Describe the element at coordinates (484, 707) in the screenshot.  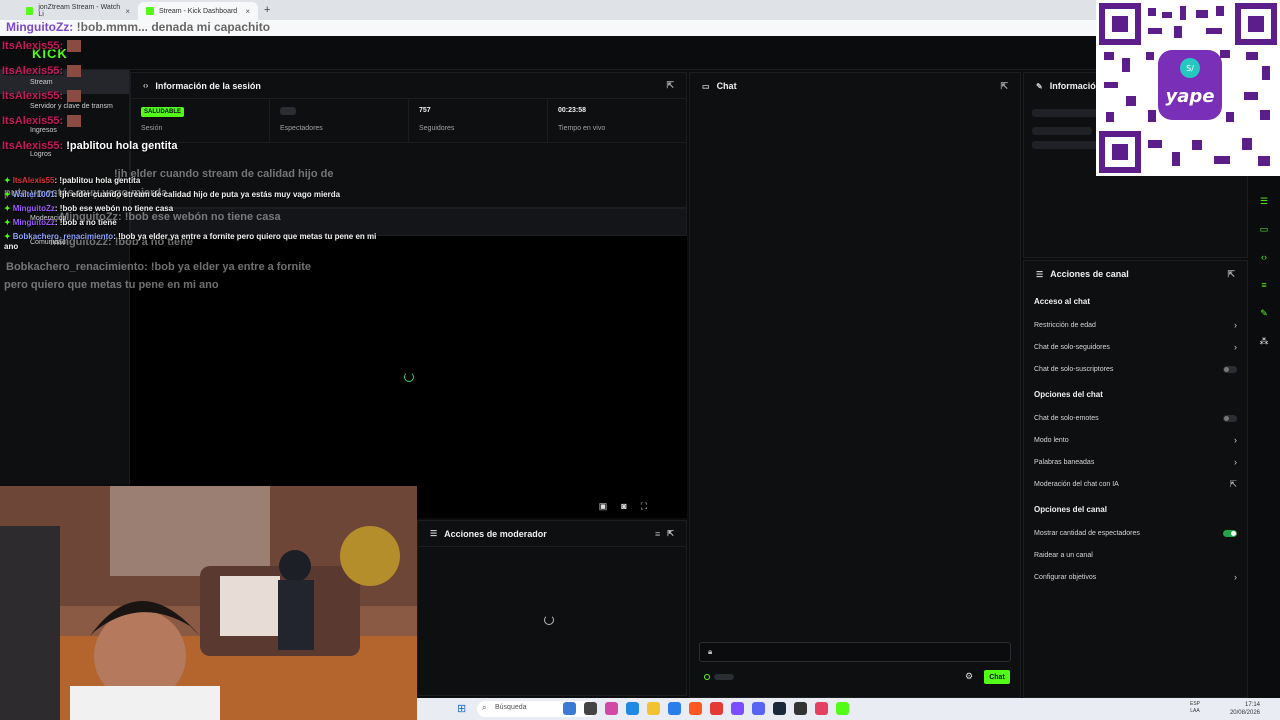
I see `search-icon: ⌕` at that location.